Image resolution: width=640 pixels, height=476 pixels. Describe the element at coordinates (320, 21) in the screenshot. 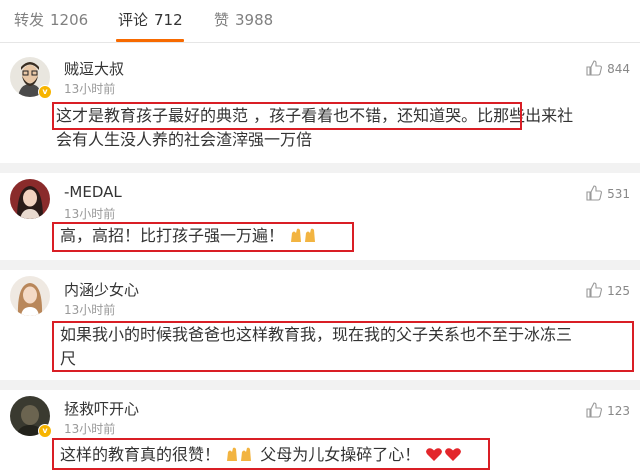

I see `comment-tab-bar: 转发 1206 评论 712 赞 3988` at that location.